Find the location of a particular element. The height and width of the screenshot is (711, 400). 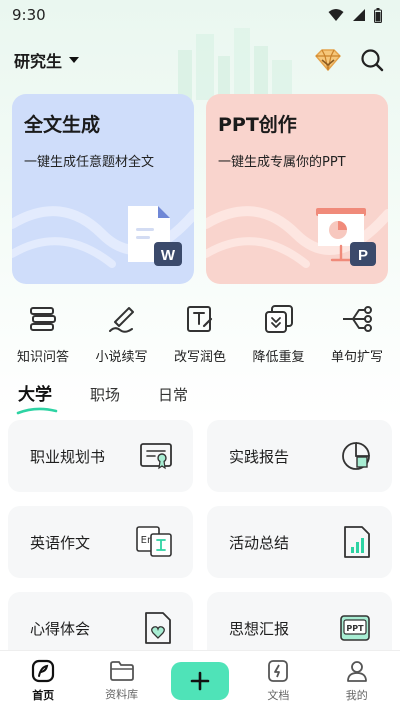

template-label: 英语作文 is located at coordinates (60, 542).